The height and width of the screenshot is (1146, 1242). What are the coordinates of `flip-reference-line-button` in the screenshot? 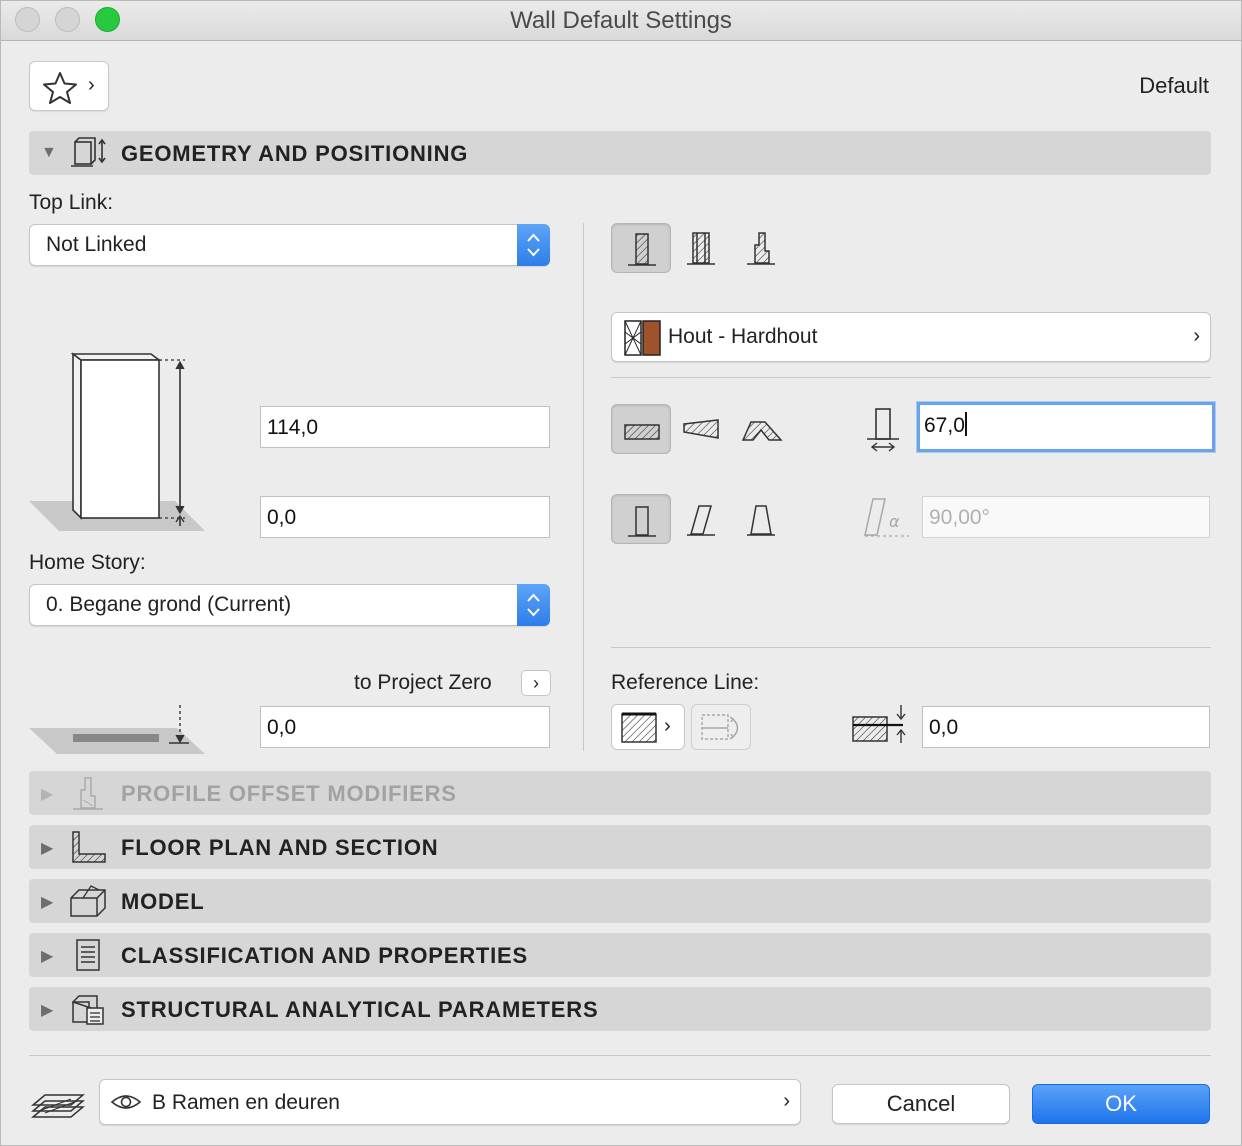 It's located at (721, 727).